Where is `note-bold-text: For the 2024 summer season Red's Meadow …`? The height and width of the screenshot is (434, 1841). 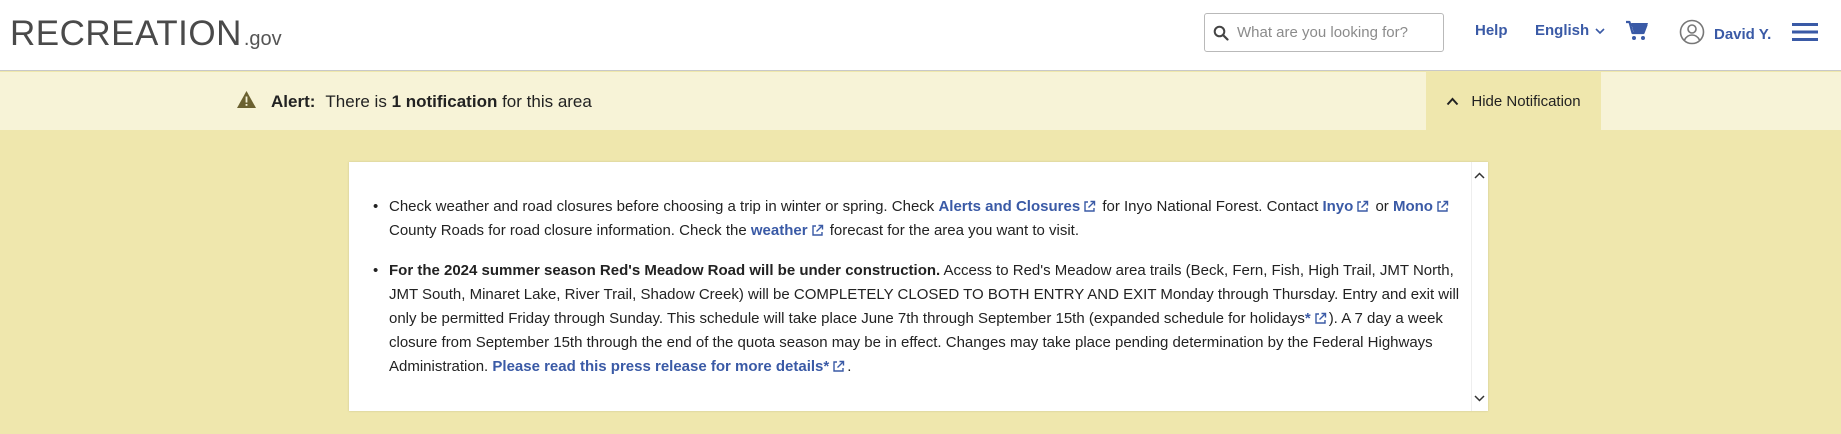
note-bold-text: For the 2024 summer season Red's Meadow … is located at coordinates (665, 270).